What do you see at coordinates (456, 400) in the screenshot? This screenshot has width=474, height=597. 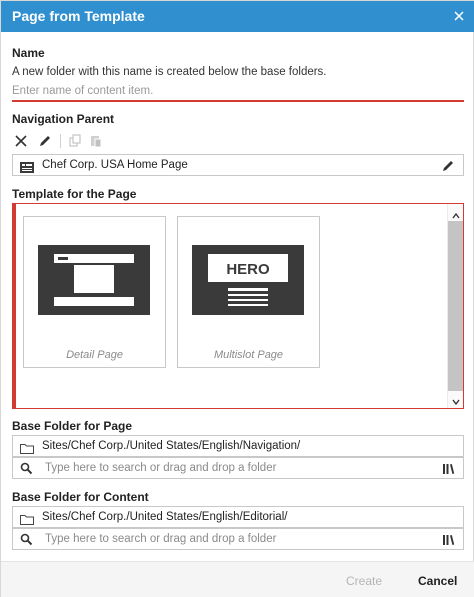 I see `chevron-down-icon` at bounding box center [456, 400].